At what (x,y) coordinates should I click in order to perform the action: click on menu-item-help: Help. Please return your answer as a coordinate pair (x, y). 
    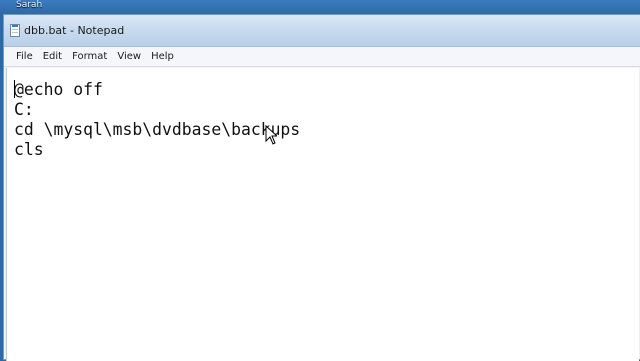
    Looking at the image, I should click on (162, 57).